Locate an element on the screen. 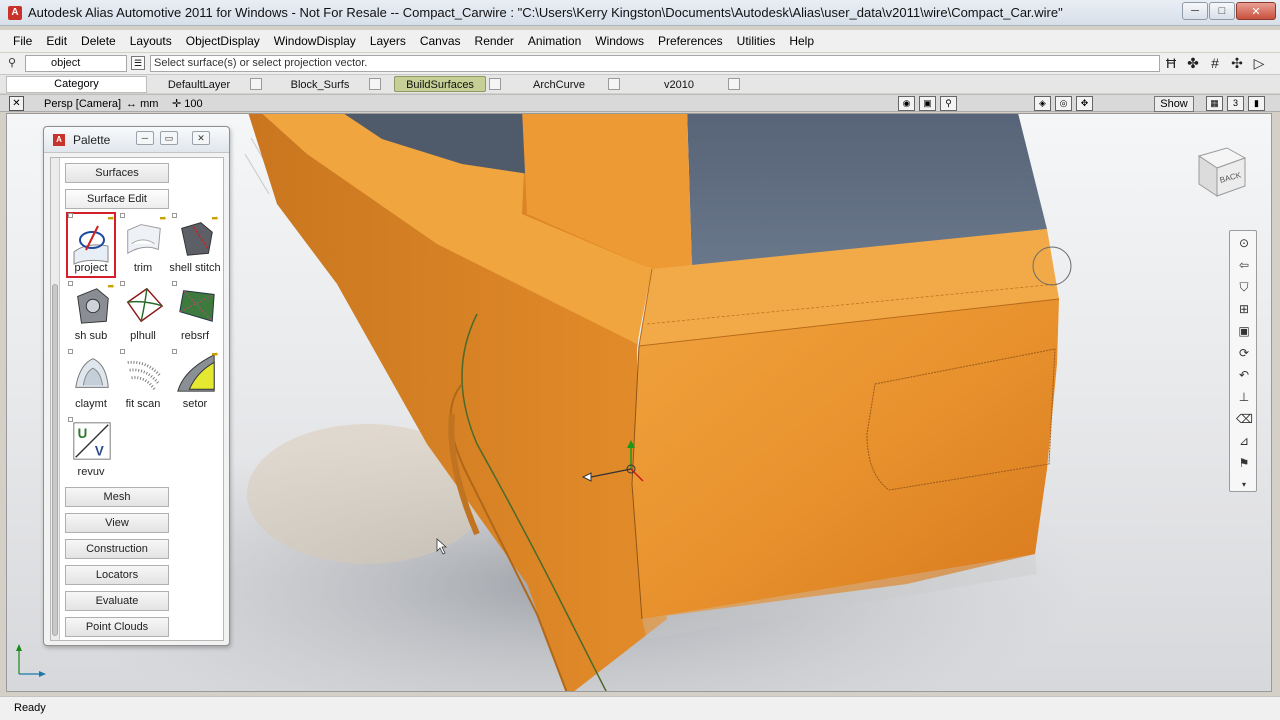  section-point-clouds: Point Clouds is located at coordinates (117, 627).